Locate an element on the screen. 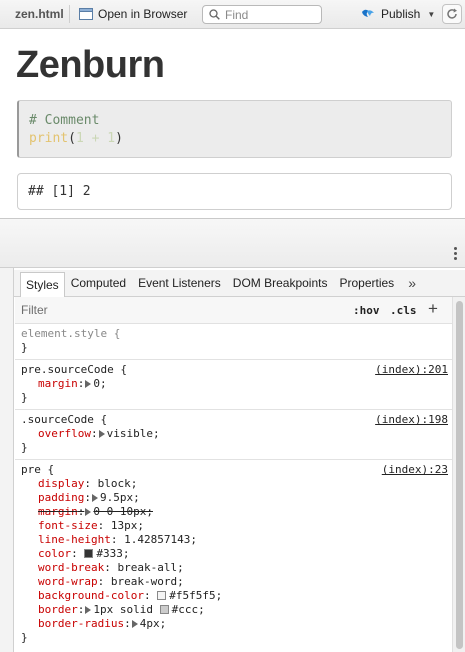 The height and width of the screenshot is (652, 465). css-value: #ccc; is located at coordinates (188, 609).